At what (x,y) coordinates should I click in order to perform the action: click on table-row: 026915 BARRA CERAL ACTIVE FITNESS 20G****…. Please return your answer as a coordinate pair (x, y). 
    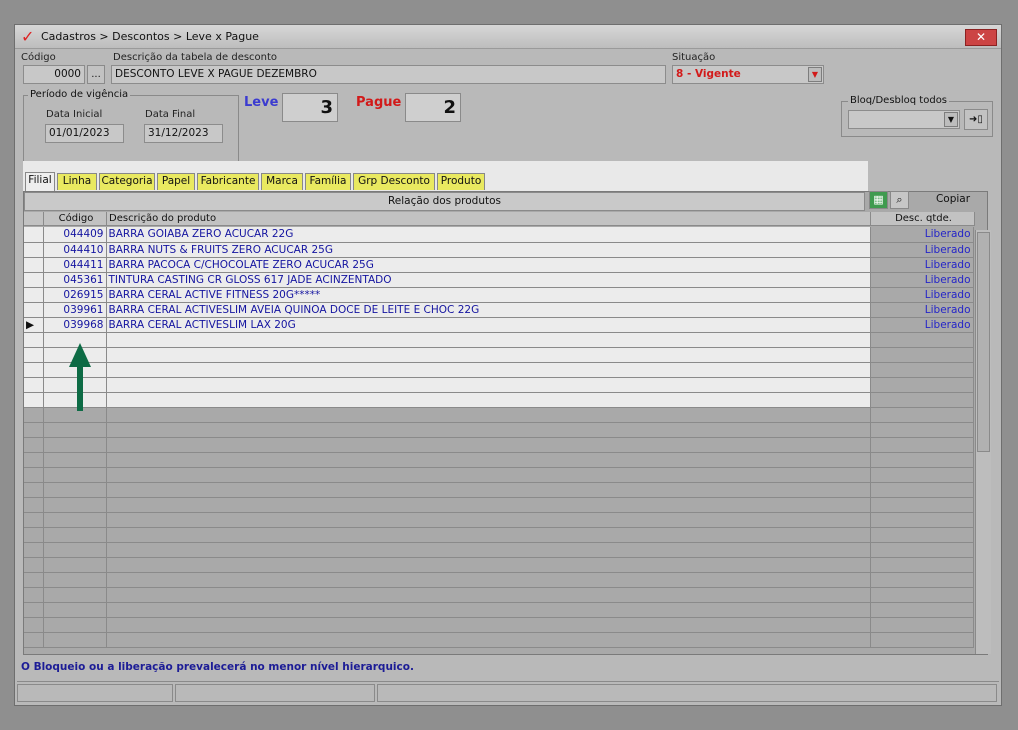
    Looking at the image, I should click on (499, 295).